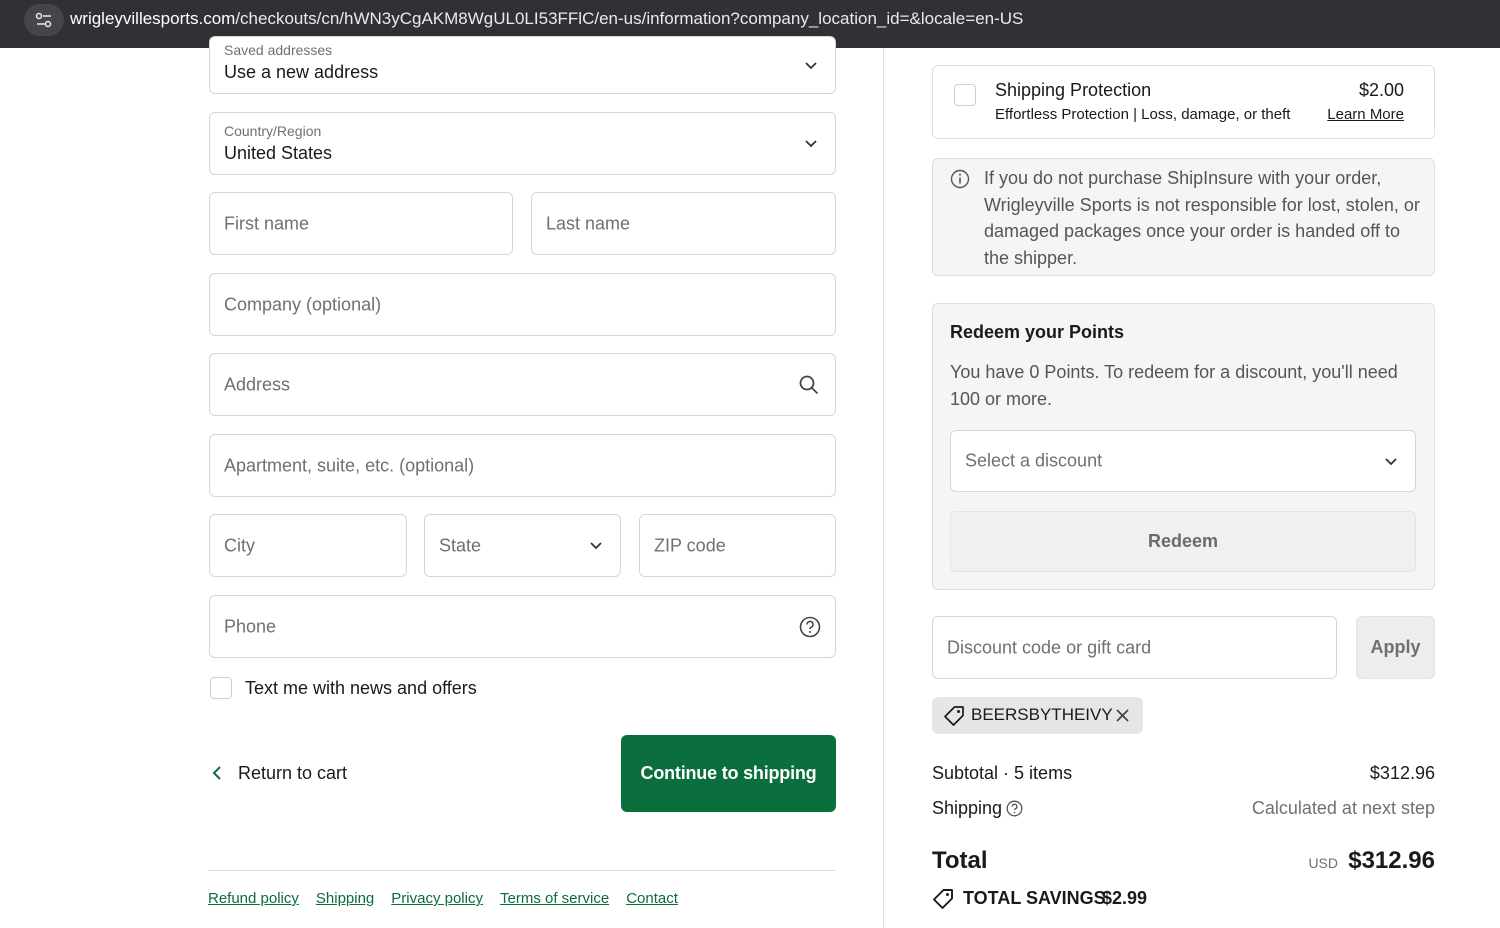  I want to click on shipping-label: Shipping, so click(967, 808).